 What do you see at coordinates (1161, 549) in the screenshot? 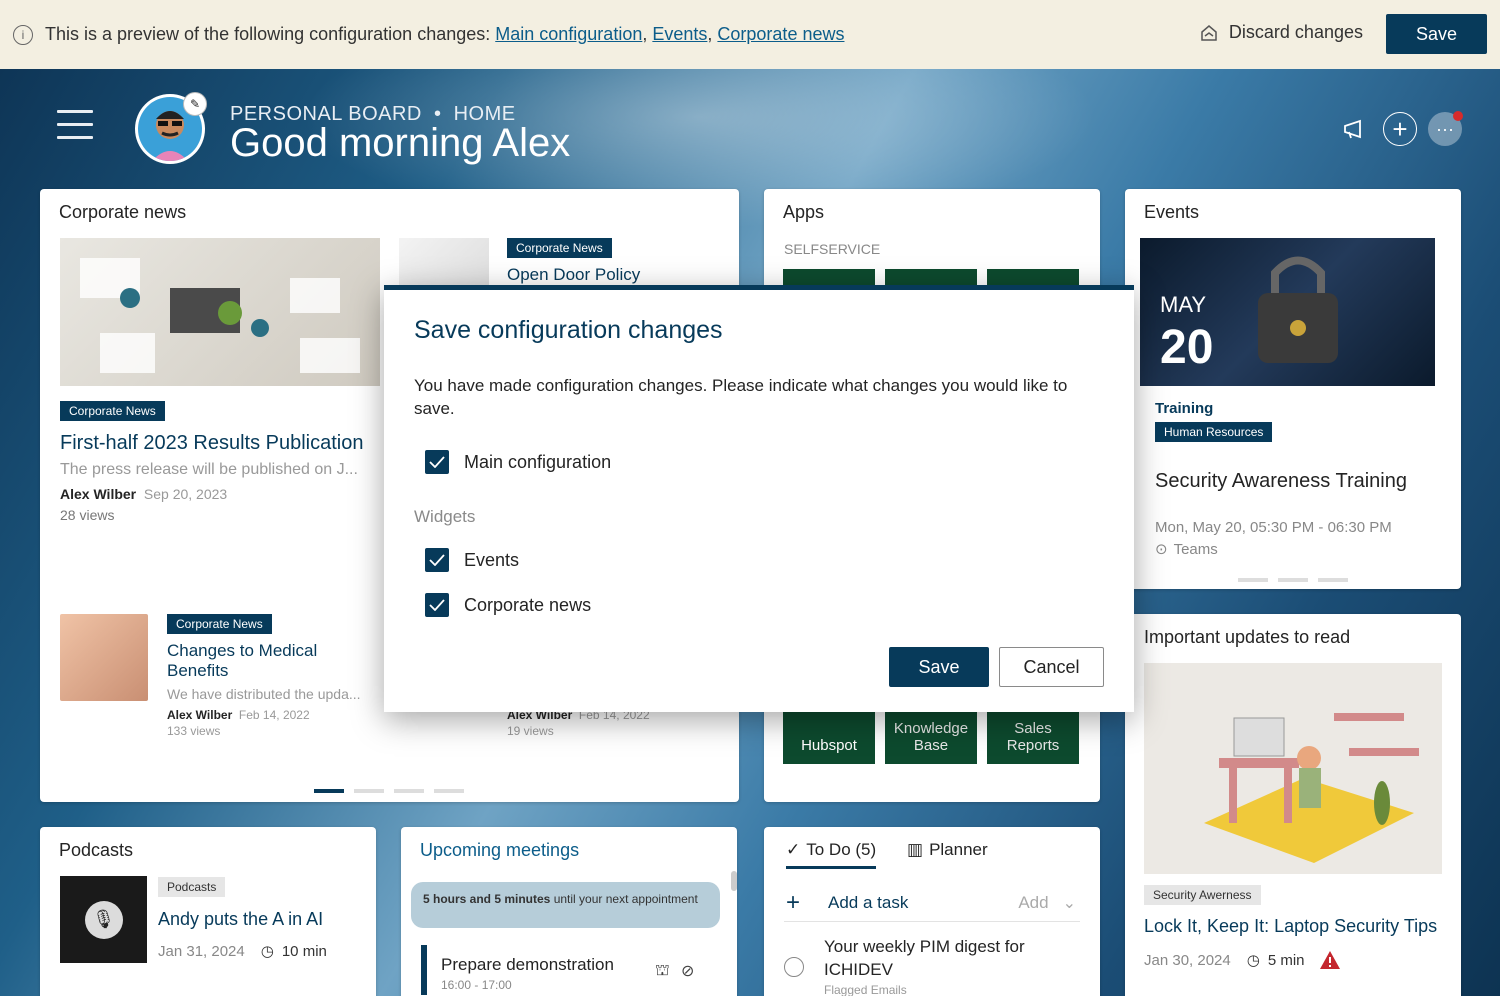
I see `location-pin-icon: ⊙` at bounding box center [1161, 549].